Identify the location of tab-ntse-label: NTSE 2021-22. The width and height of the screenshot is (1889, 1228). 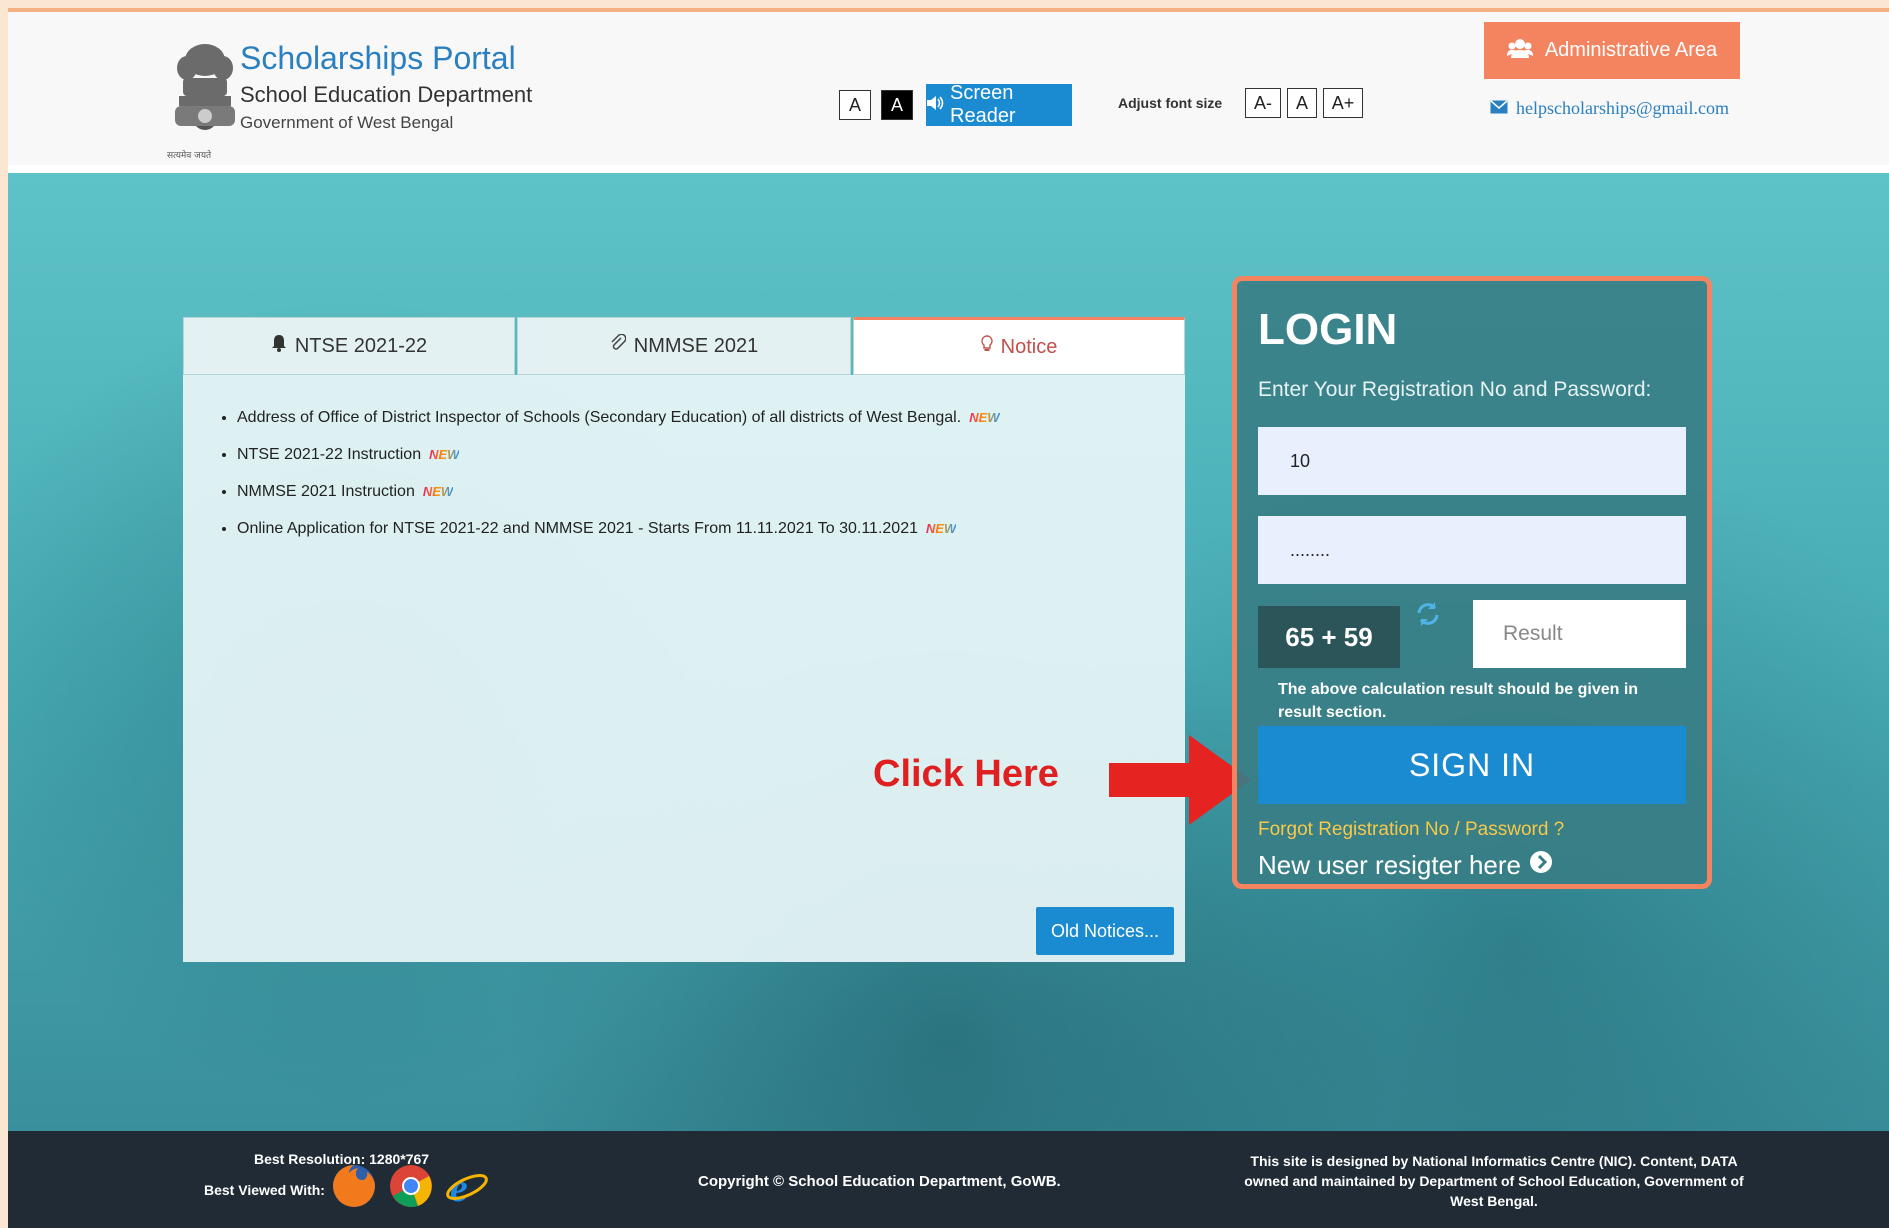
(361, 345).